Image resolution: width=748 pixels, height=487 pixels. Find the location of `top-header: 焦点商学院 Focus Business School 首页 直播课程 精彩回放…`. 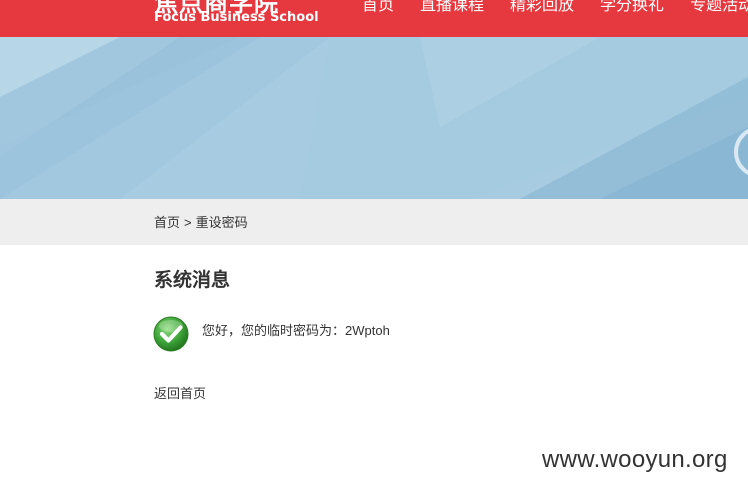

top-header: 焦点商学院 Focus Business School 首页 直播课程 精彩回放… is located at coordinates (374, 18).